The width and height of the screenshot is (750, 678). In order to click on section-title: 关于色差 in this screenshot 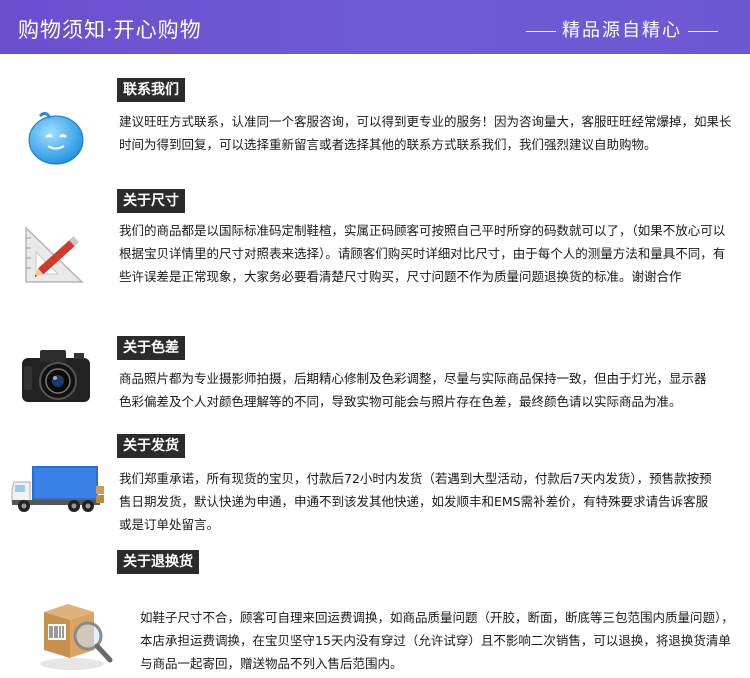, I will do `click(151, 348)`.